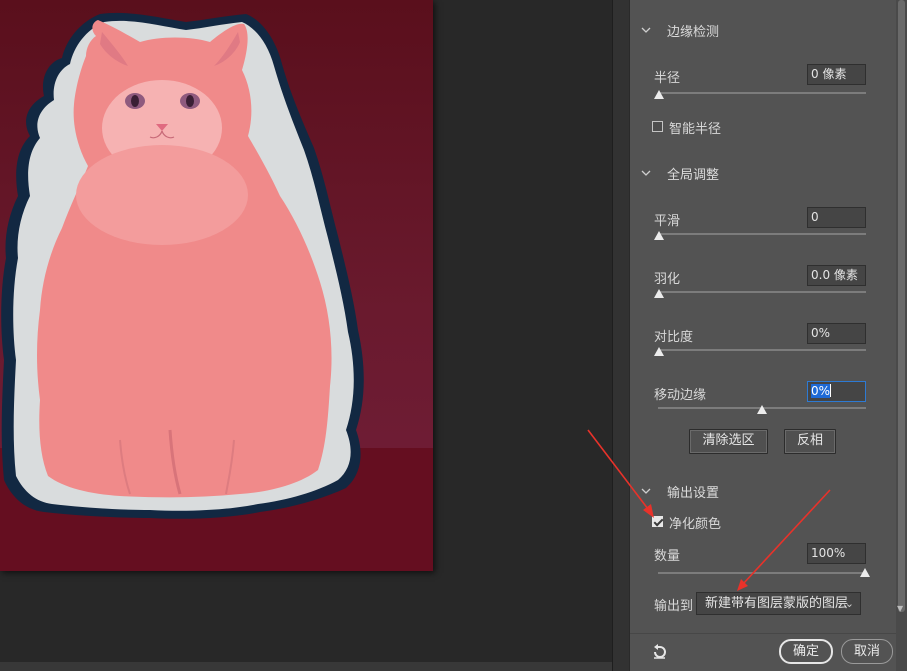 The image size is (907, 671). I want to click on clear-selection-button: 清除选区, so click(728, 441).